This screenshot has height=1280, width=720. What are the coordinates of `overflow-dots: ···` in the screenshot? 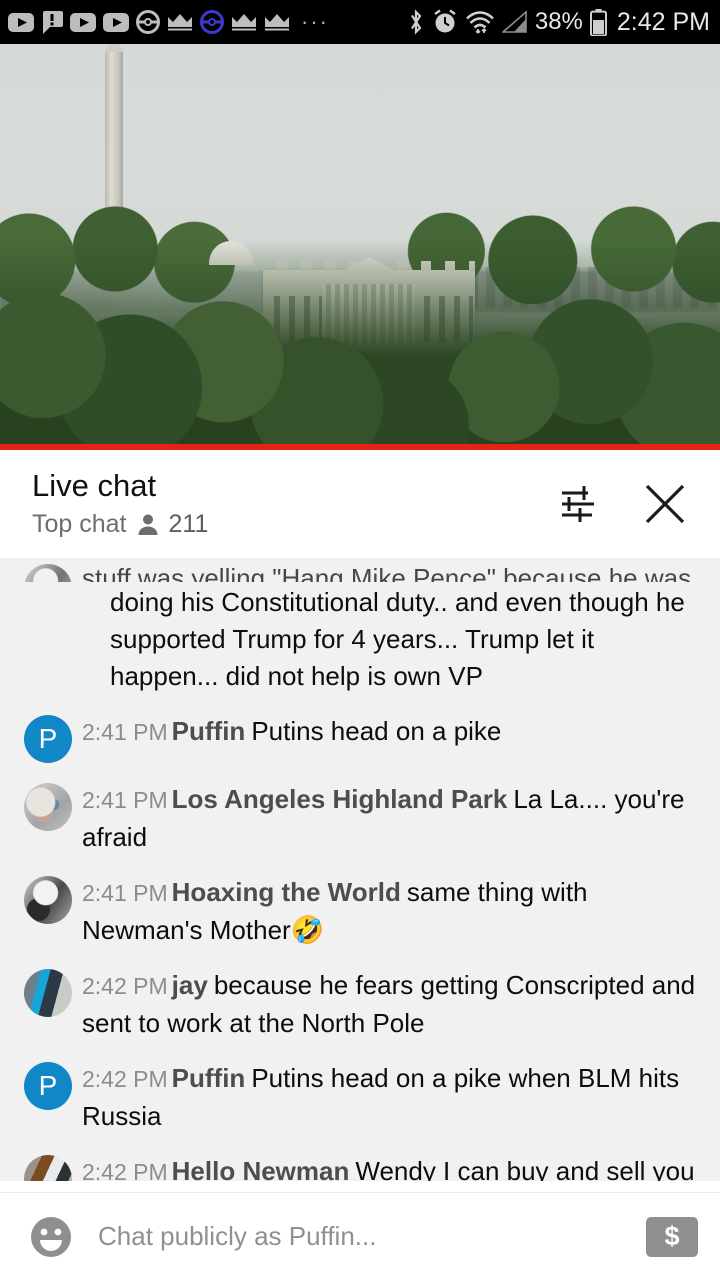 It's located at (315, 21).